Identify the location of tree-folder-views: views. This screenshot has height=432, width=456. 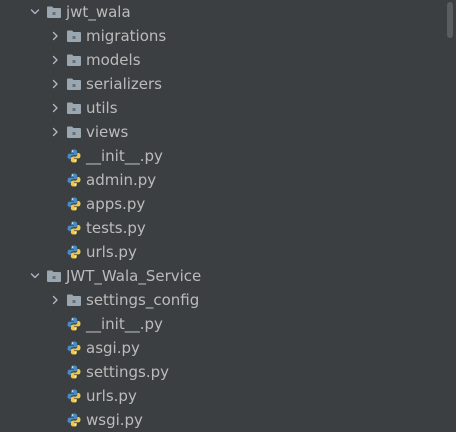
(88, 132).